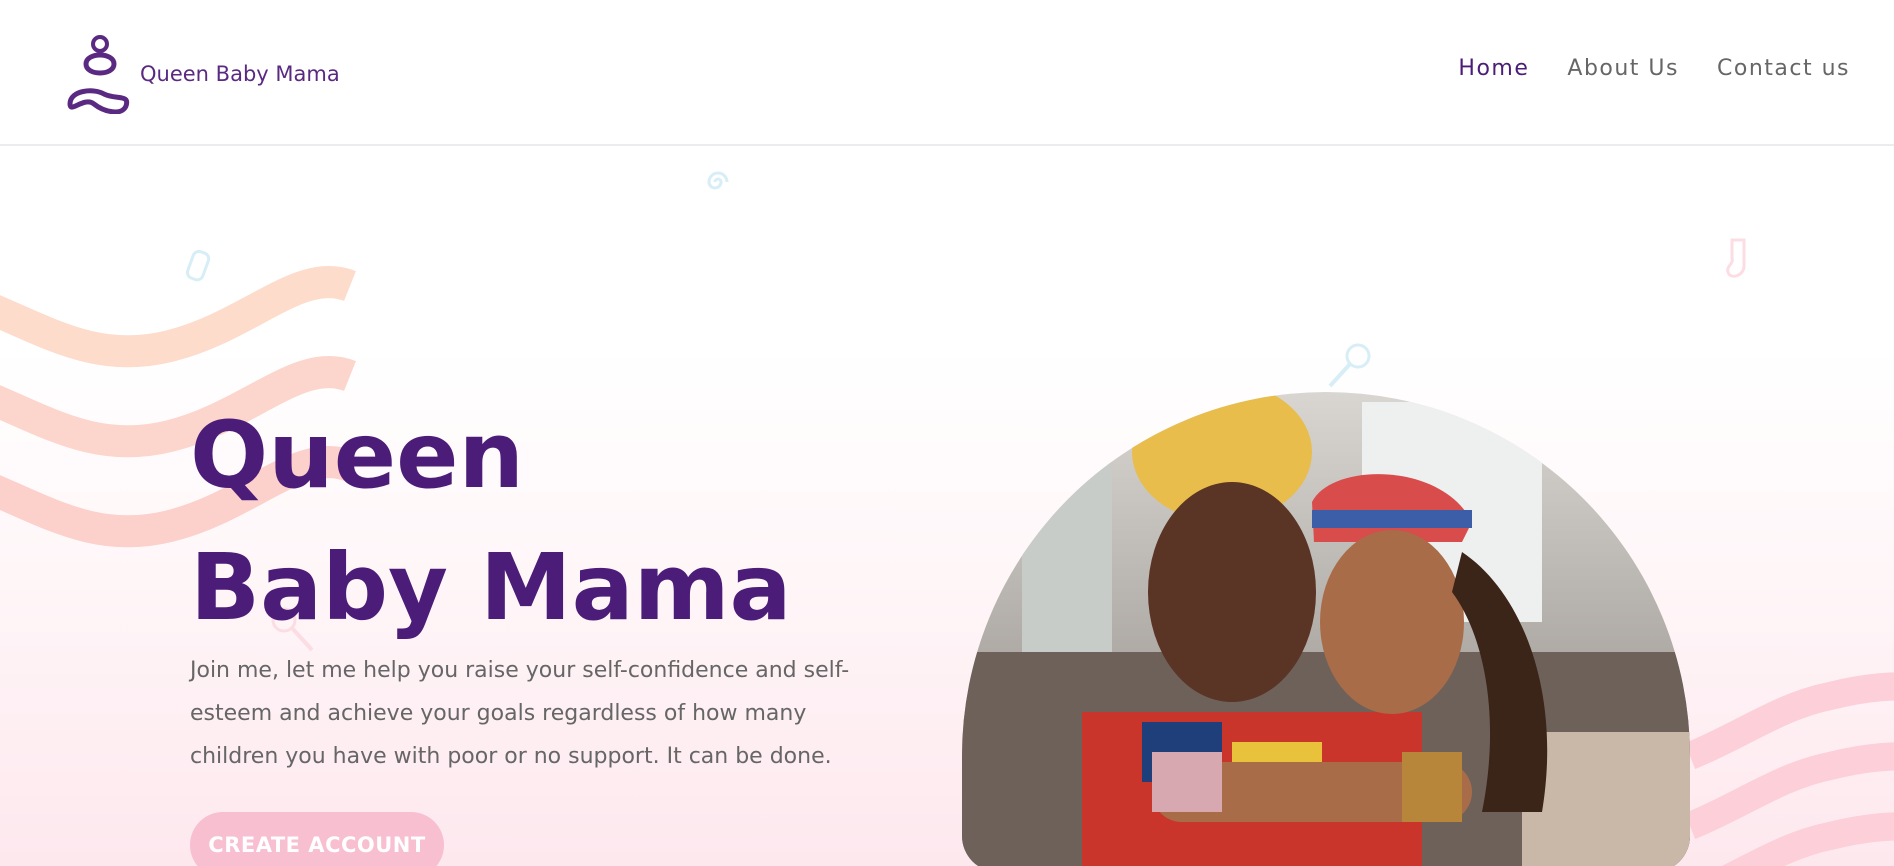 The height and width of the screenshot is (866, 1894). Describe the element at coordinates (198, 265) in the screenshot. I see `baby-bottle-icon` at that location.